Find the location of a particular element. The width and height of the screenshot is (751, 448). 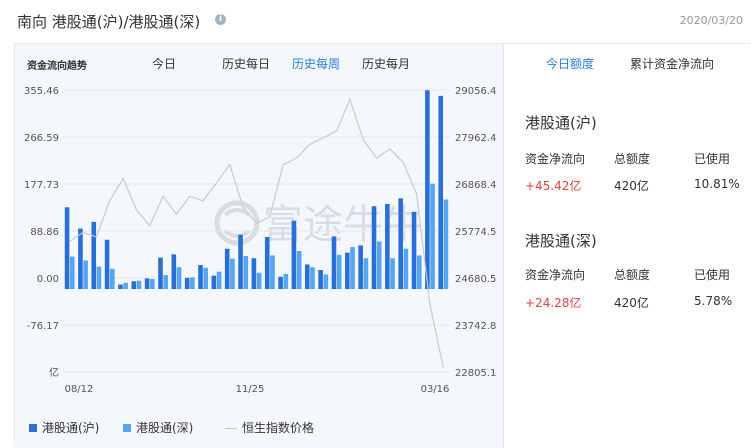

y-right-tick-label: 27962.4 is located at coordinates (475, 138).